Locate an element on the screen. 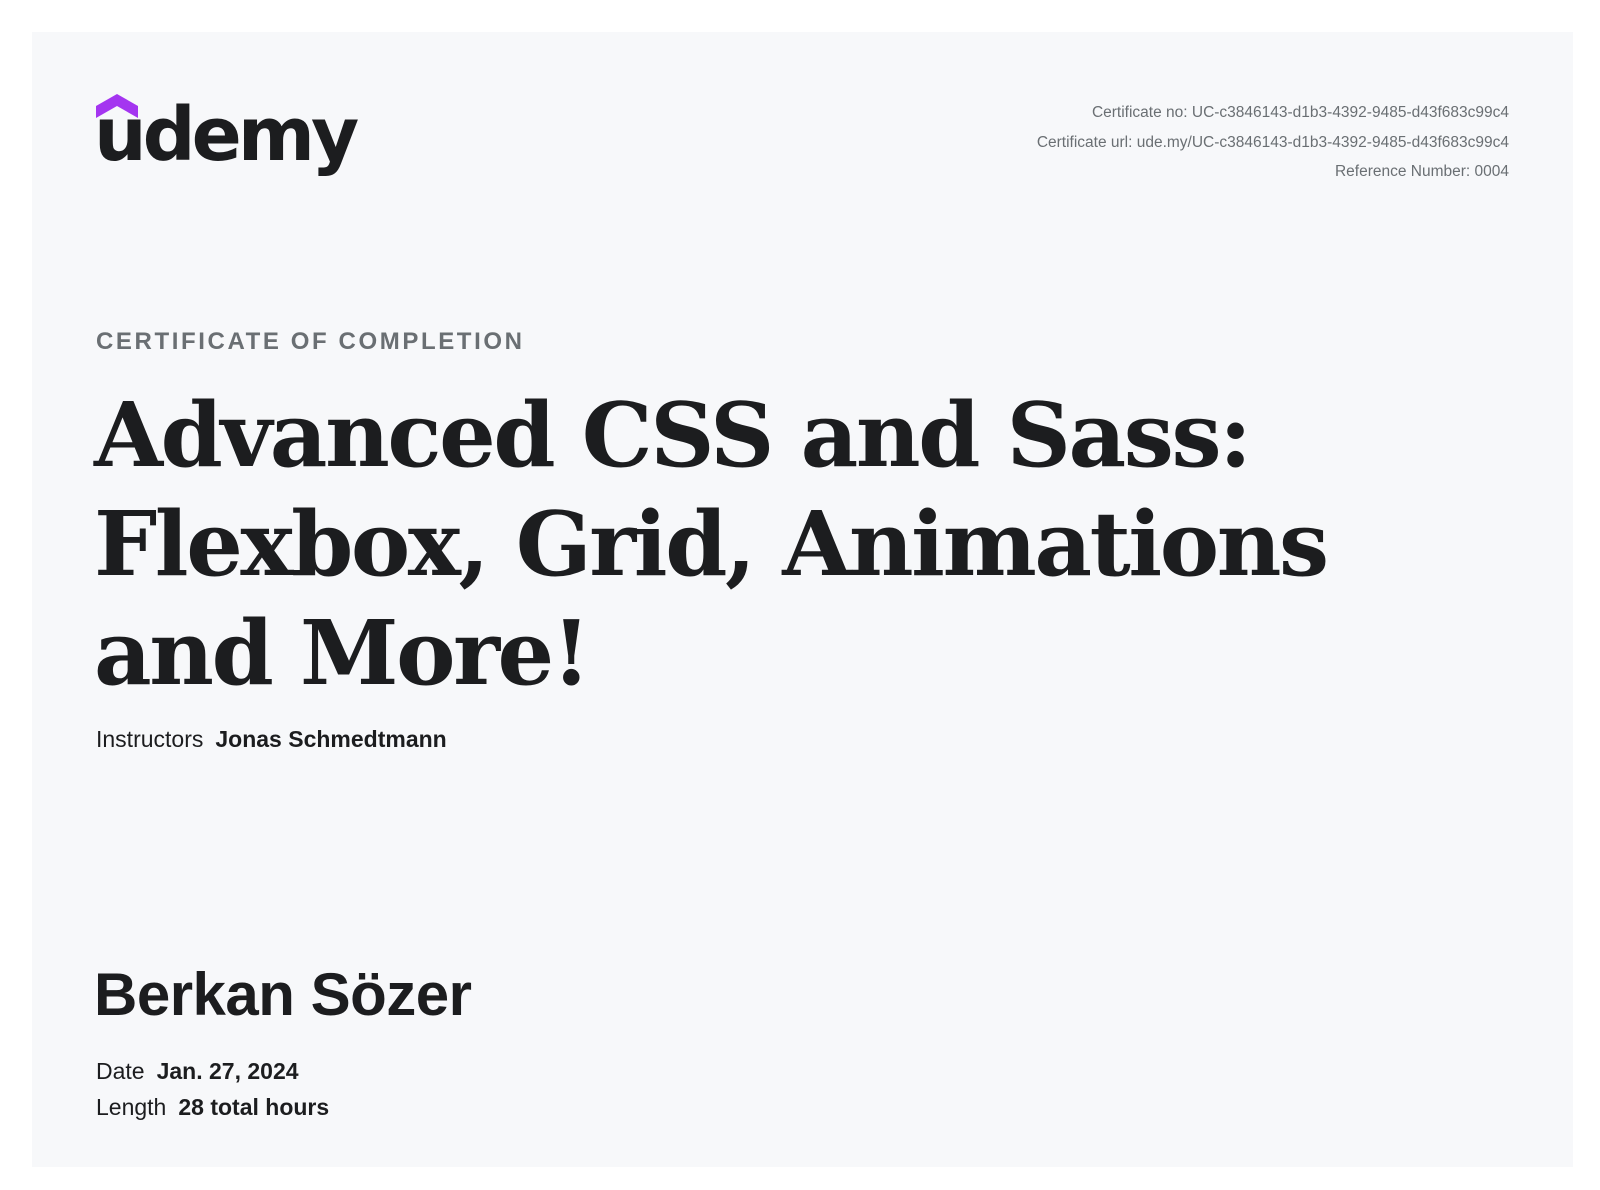 This screenshot has height=1190, width=1600. length-value: 28 total hours is located at coordinates (254, 1107).